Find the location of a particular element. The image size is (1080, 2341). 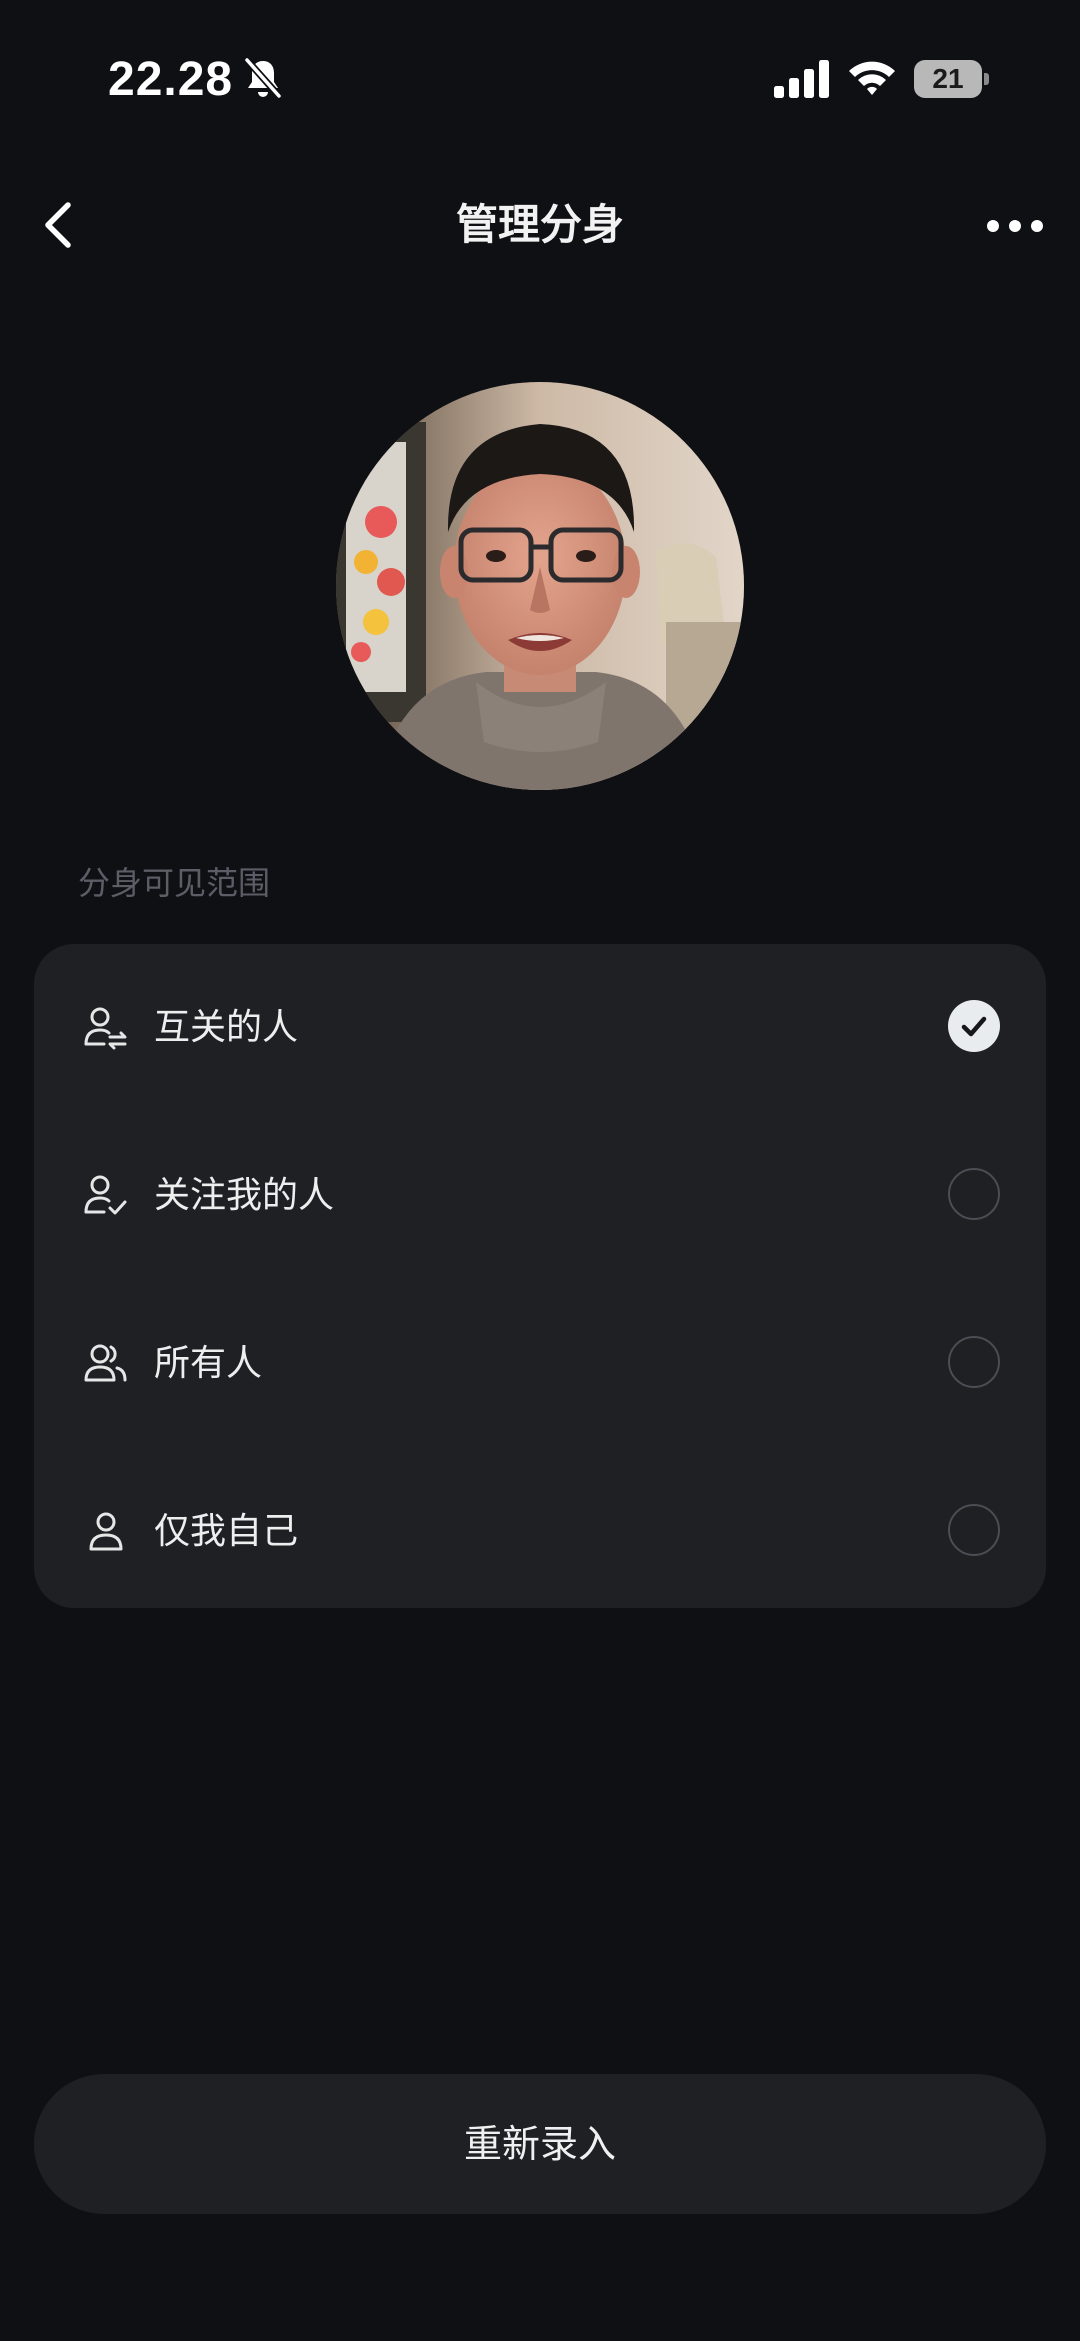

cellular-signal-icon is located at coordinates (801, 79).